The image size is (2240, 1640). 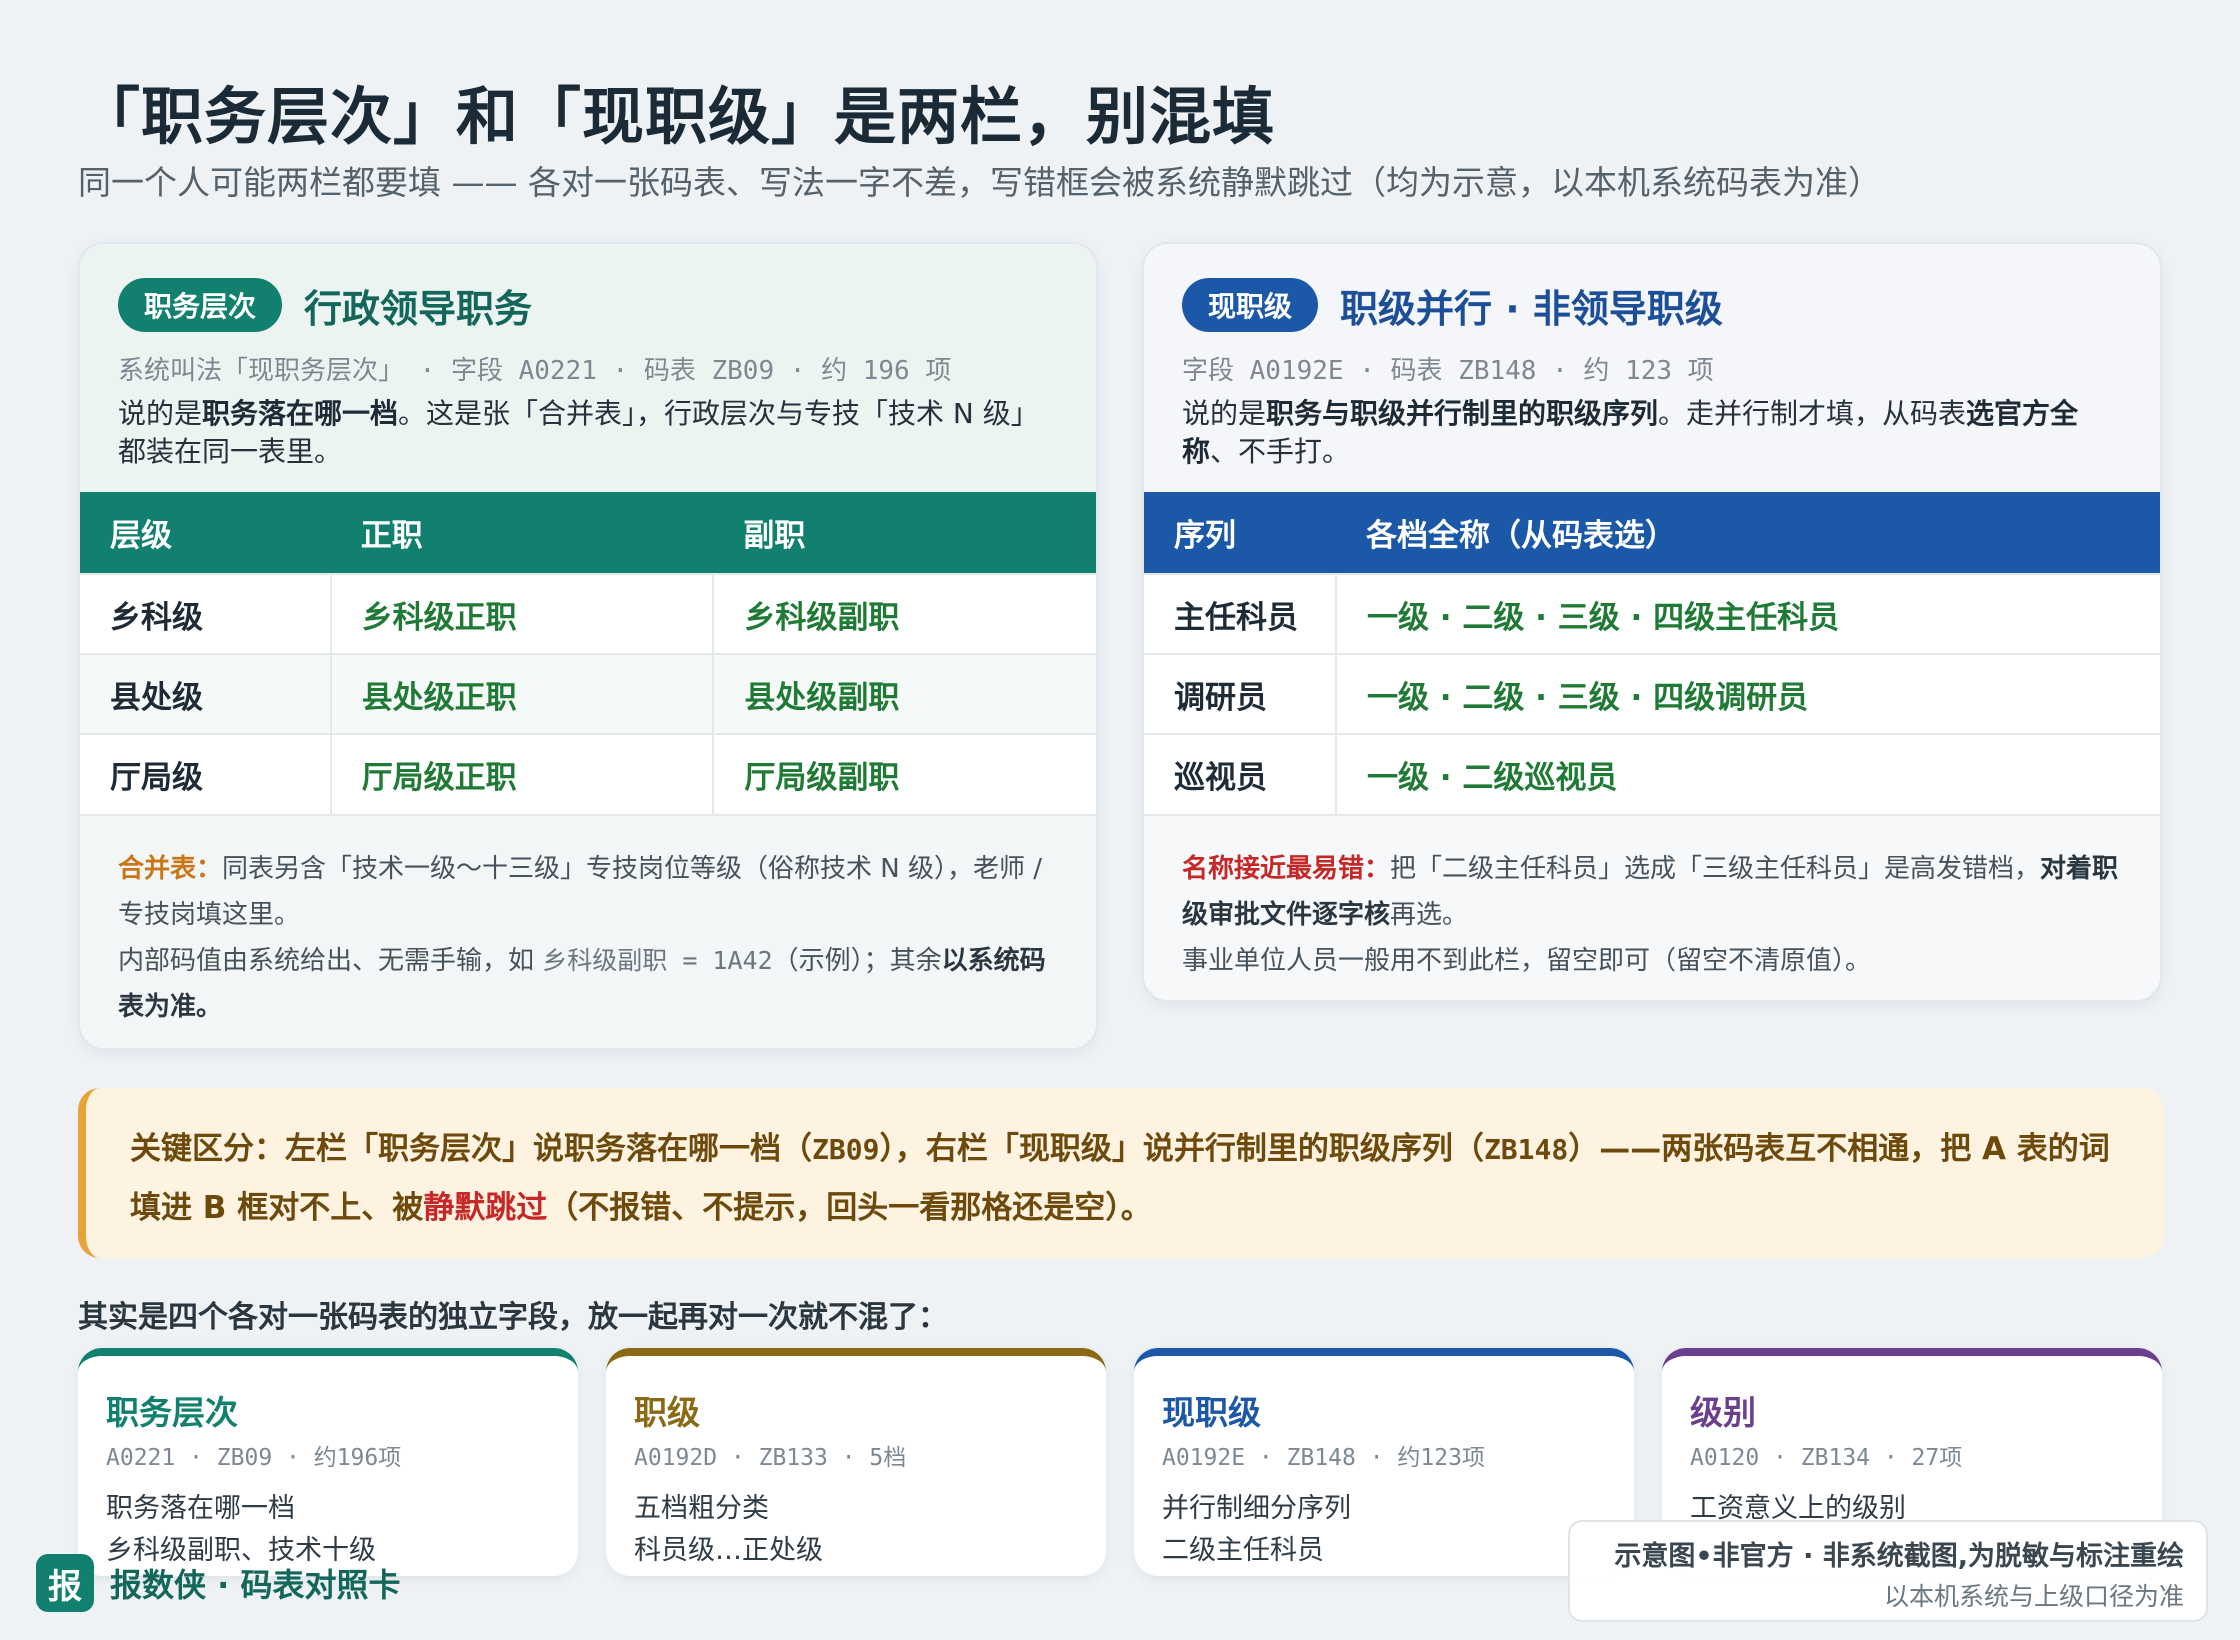 What do you see at coordinates (904, 773) in the screenshot?
I see `table-cell: 厅局级副职` at bounding box center [904, 773].